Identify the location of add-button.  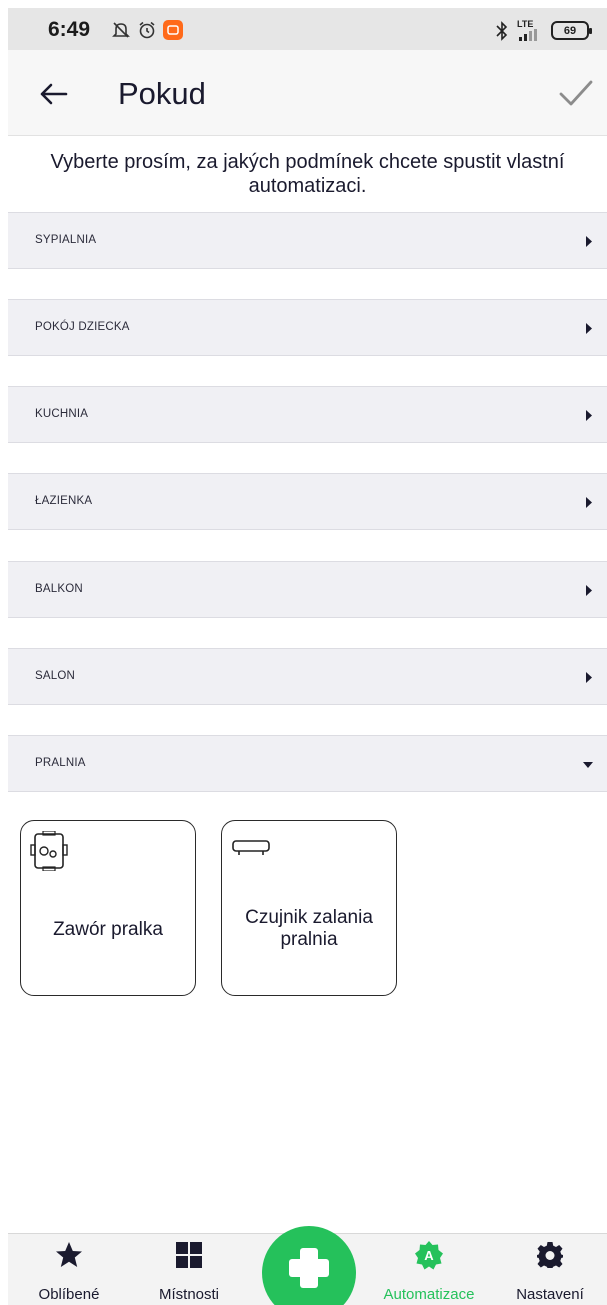
(309, 1265).